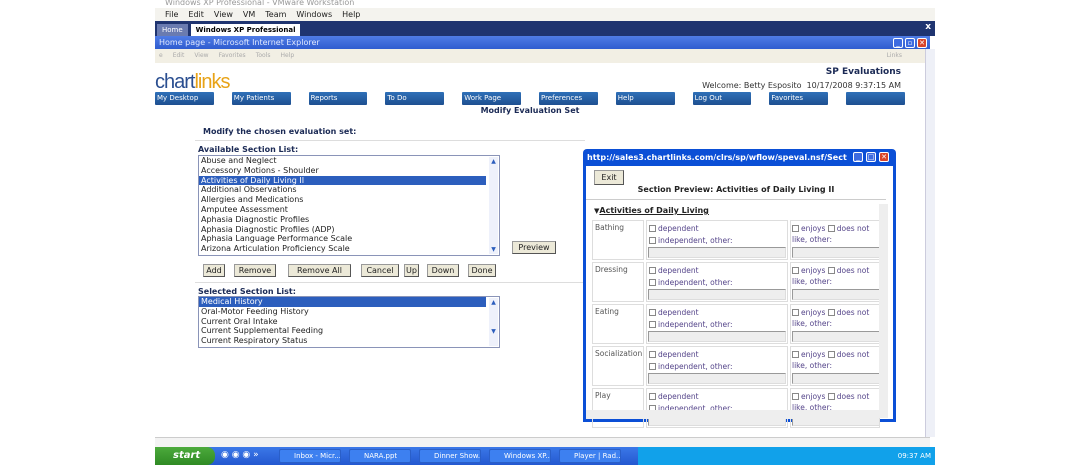 This screenshot has width=1089, height=465. I want to click on nav-reports: Reports, so click(338, 98).